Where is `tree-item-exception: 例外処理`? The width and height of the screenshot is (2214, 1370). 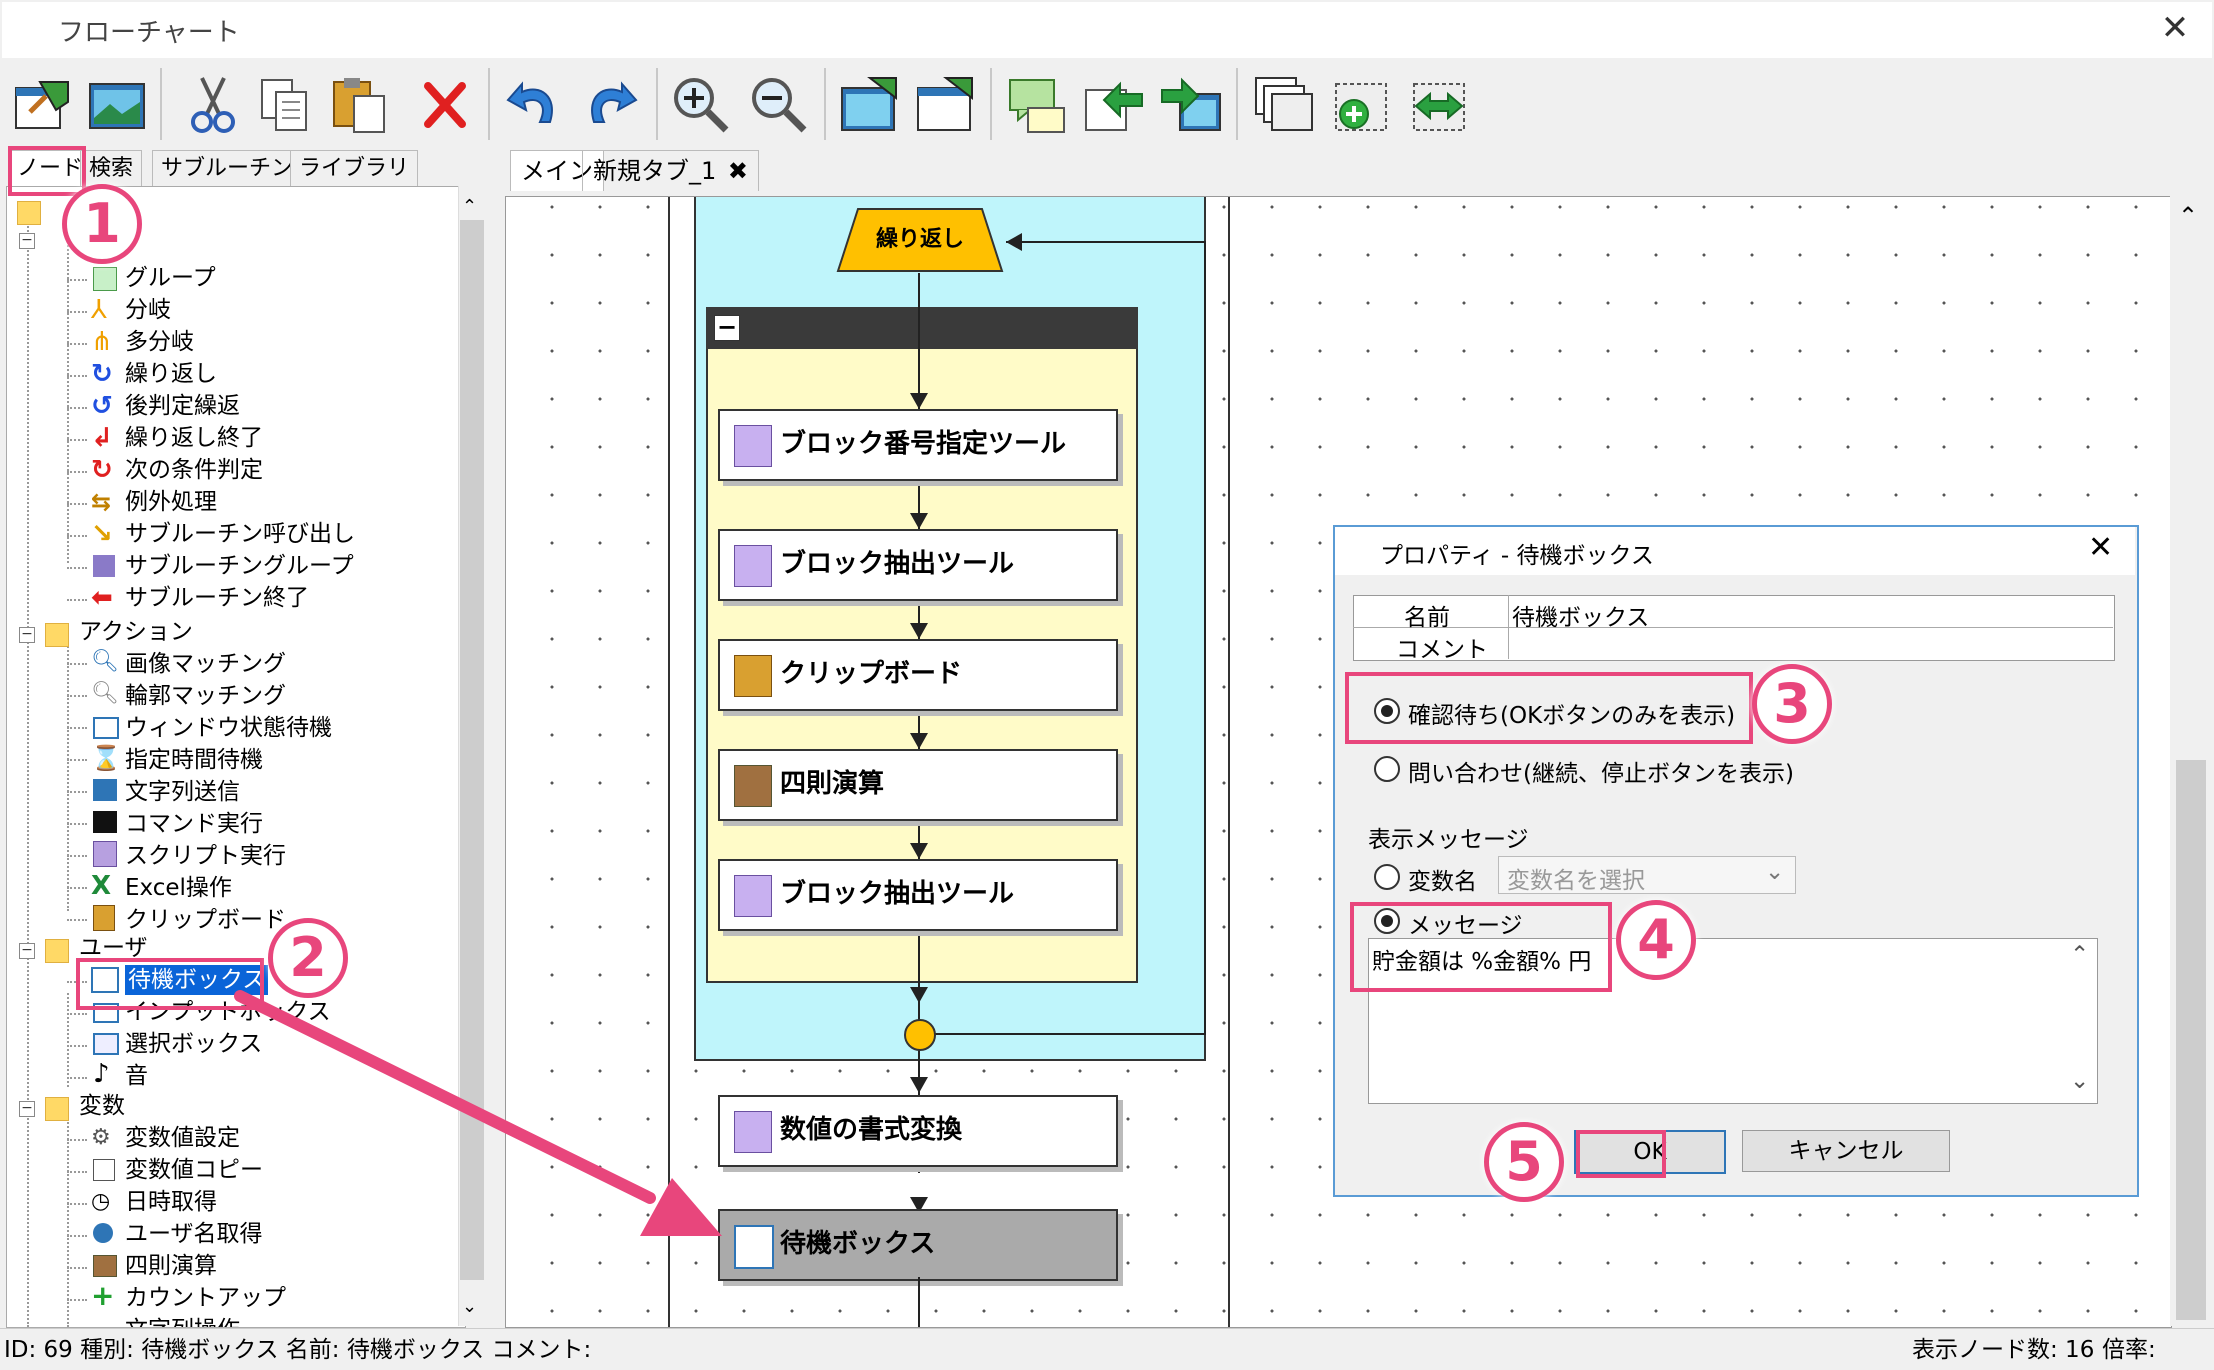 tree-item-exception: 例外処理 is located at coordinates (171, 502).